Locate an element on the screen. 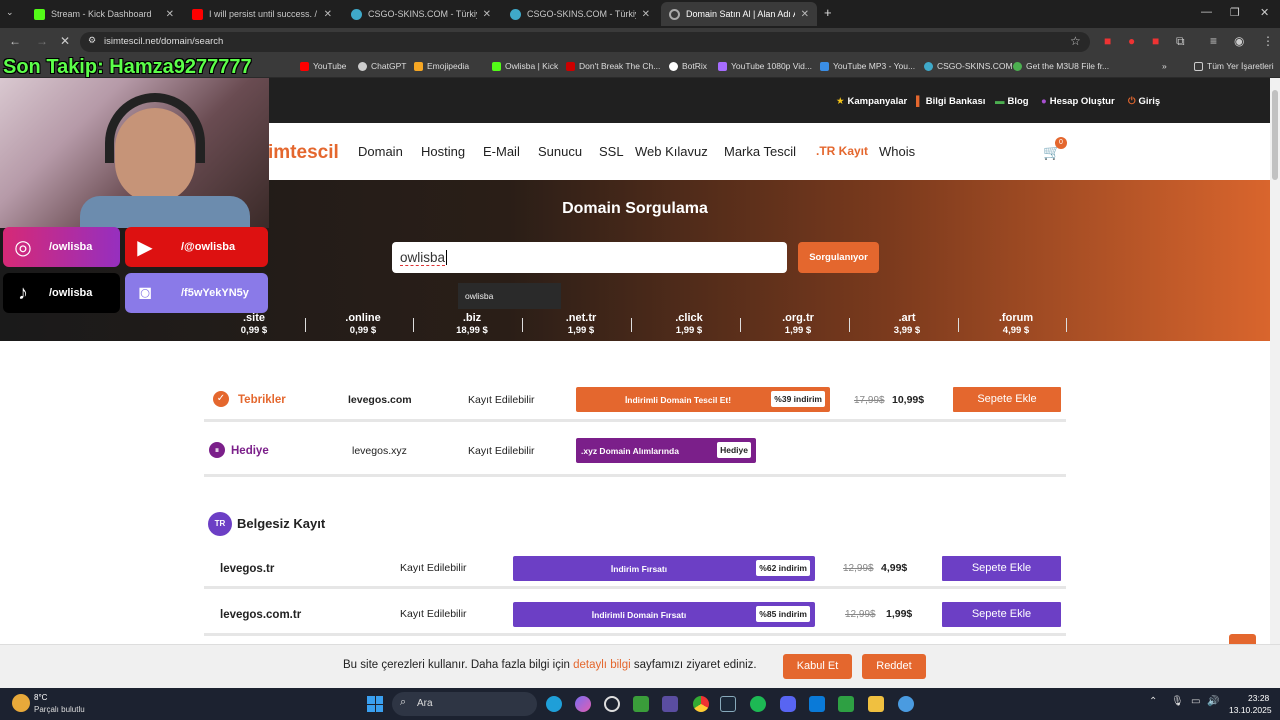  create-account-link: ● Hesap Oluştur is located at coordinates (1079, 101).